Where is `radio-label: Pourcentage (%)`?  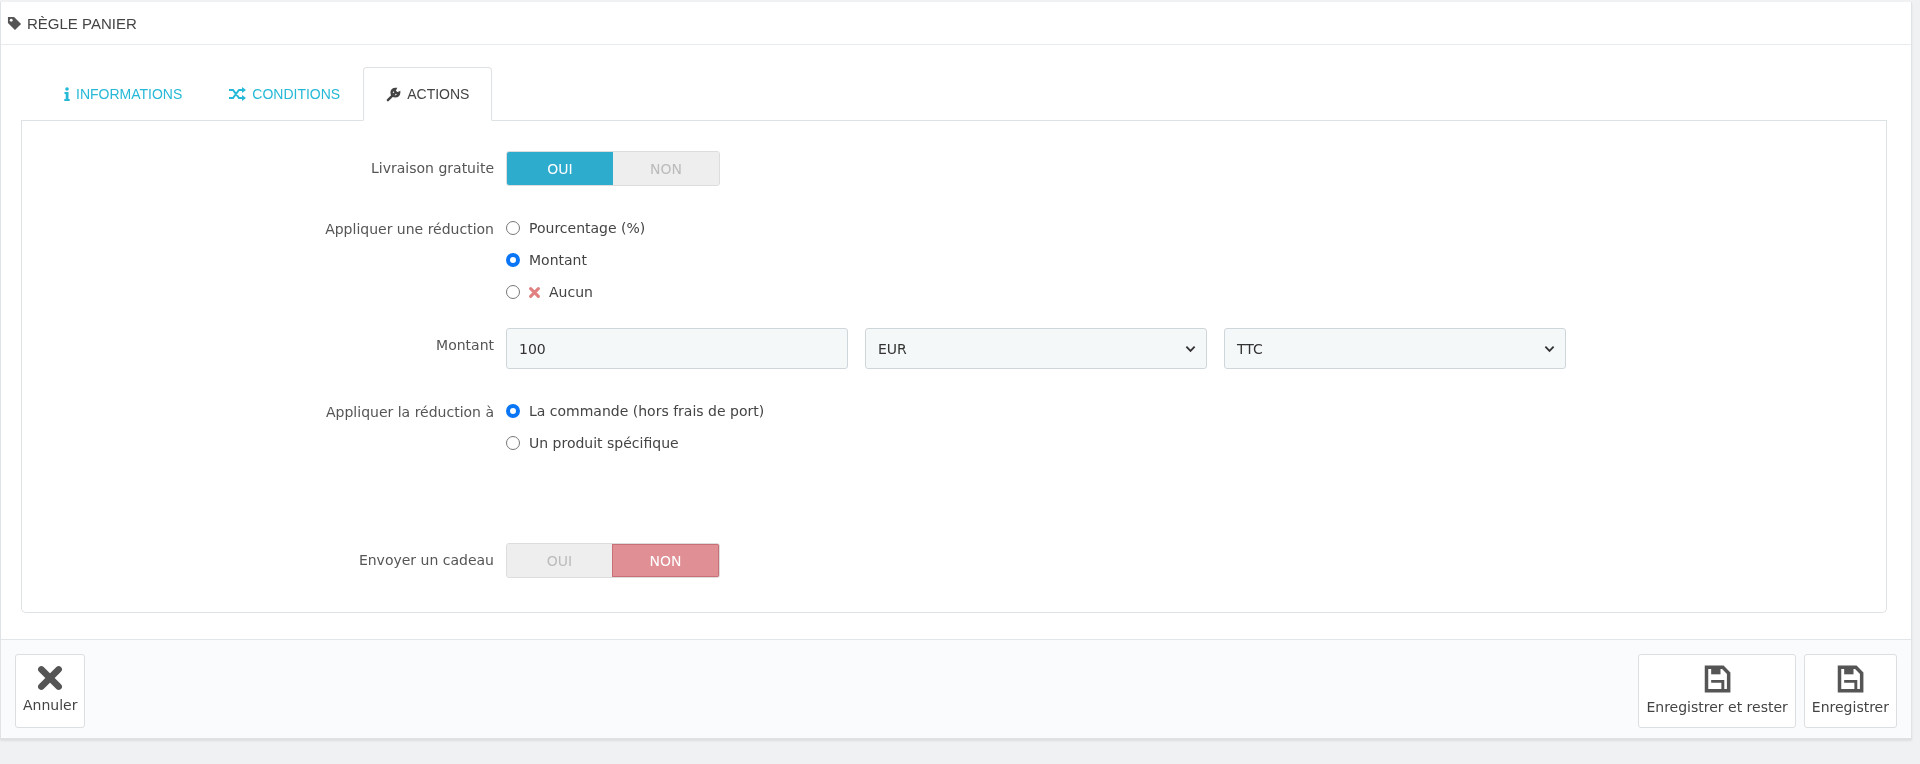 radio-label: Pourcentage (%) is located at coordinates (587, 228).